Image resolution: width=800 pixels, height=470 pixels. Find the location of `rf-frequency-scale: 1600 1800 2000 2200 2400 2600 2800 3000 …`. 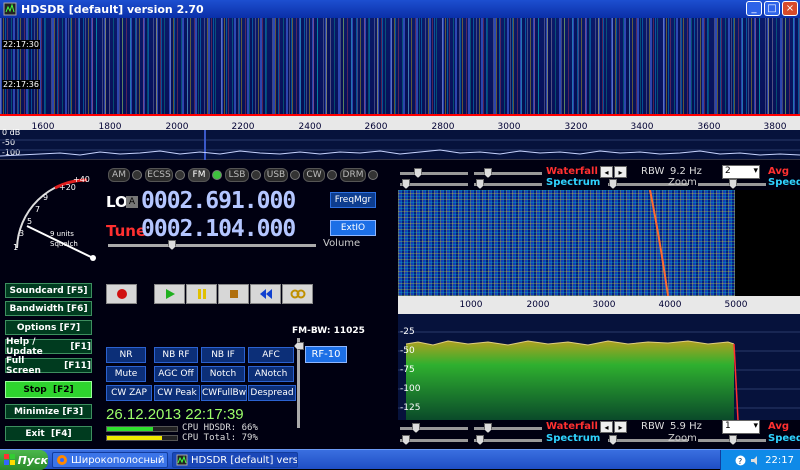

rf-frequency-scale: 1600 1800 2000 2200 2400 2600 2800 3000 … is located at coordinates (400, 123).